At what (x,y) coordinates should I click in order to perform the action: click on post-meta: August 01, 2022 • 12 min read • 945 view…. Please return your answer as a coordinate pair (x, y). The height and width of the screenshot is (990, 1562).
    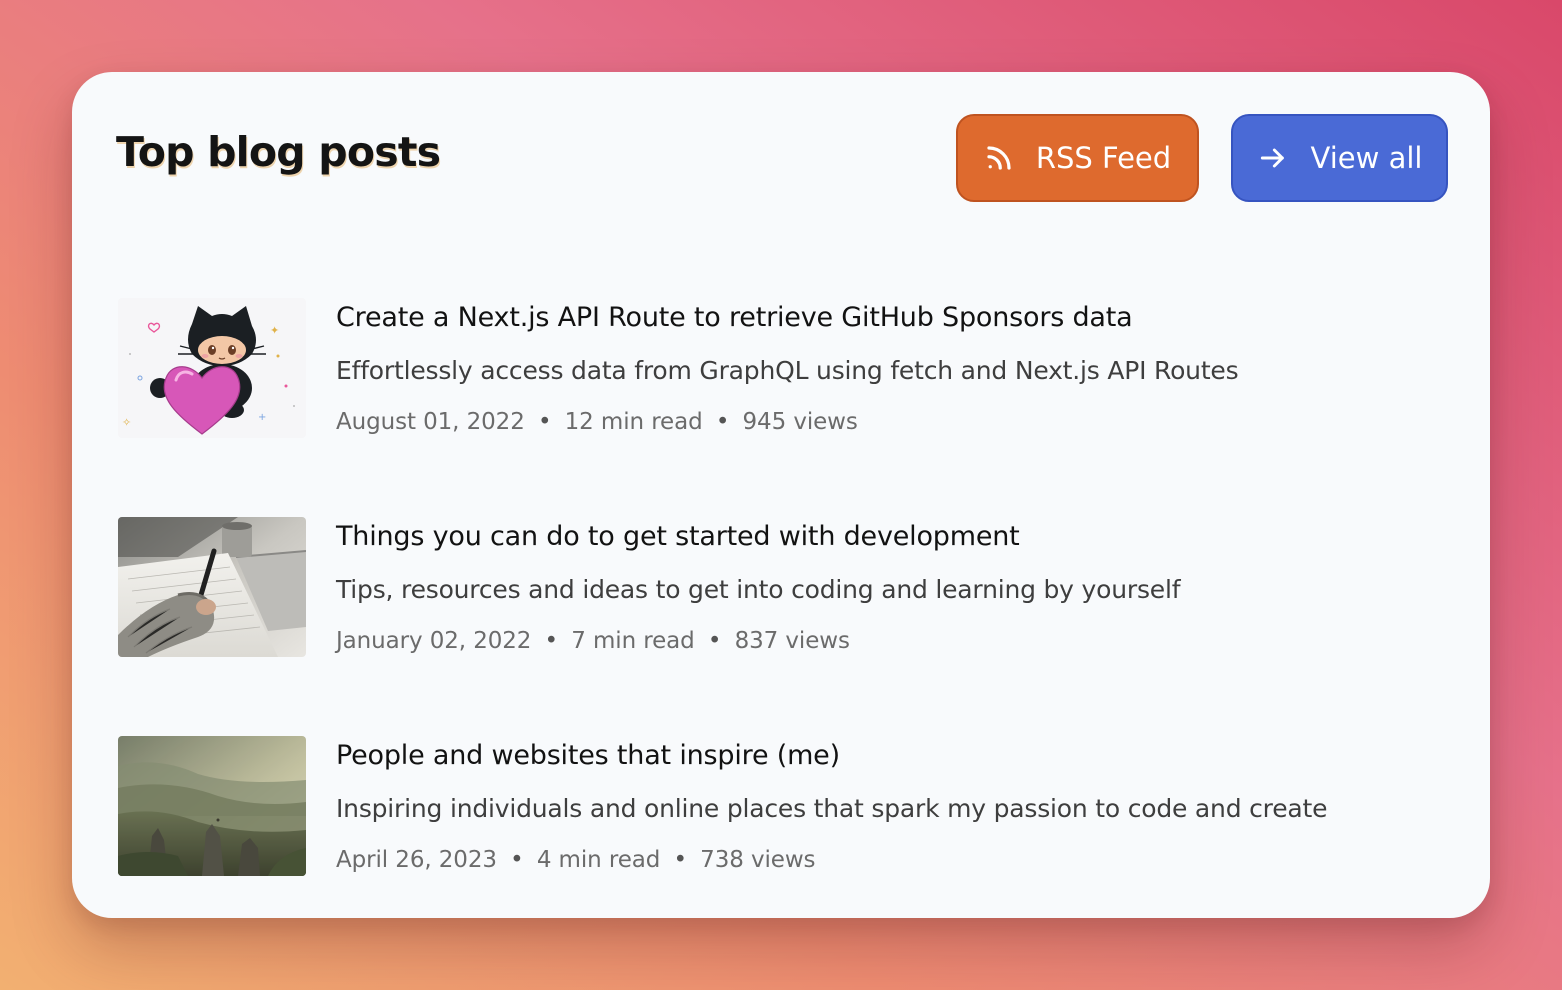
    Looking at the image, I should click on (597, 422).